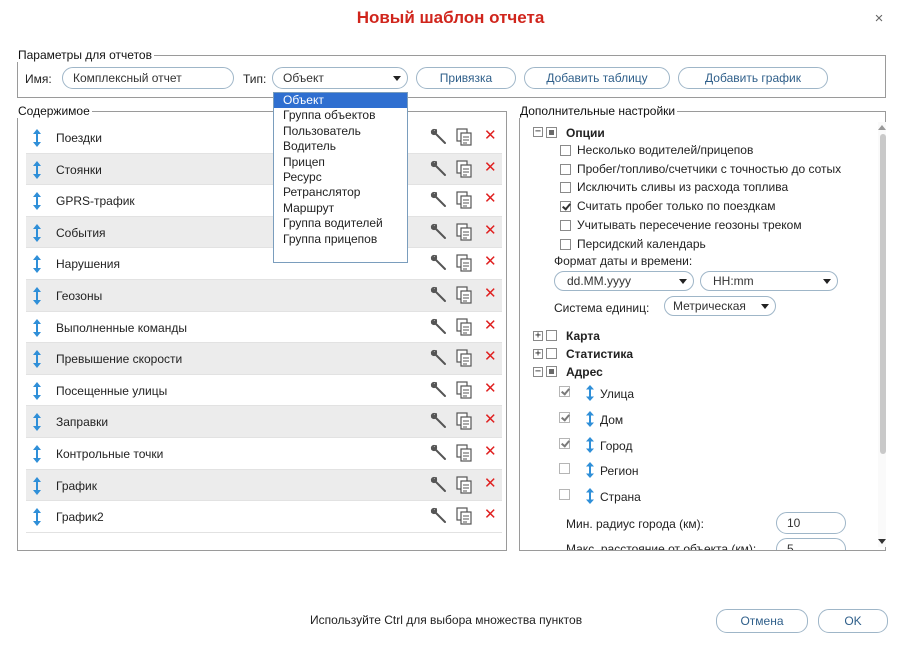 The height and width of the screenshot is (646, 901). Describe the element at coordinates (264, 422) in the screenshot. I see `content-row: Заправки ✕` at that location.